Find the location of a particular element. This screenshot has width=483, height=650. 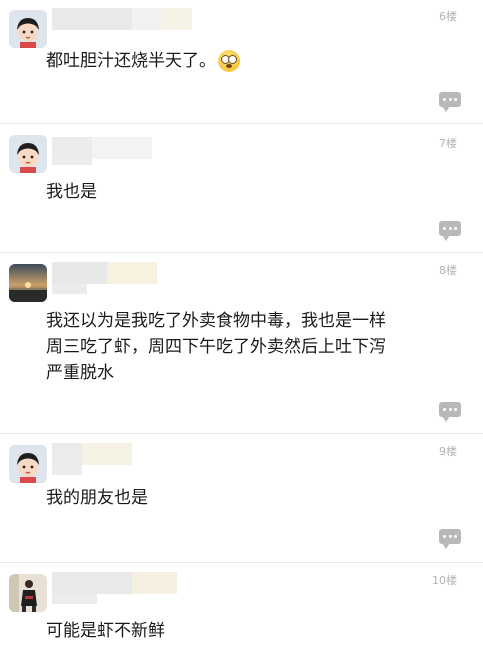

comment-text: 都吐胆汁还烧半天了。 is located at coordinates (254, 61).